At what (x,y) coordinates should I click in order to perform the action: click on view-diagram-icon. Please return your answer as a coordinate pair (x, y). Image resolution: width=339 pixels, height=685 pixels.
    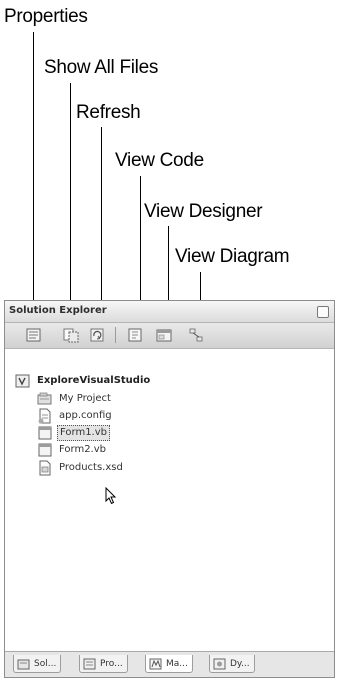
    Looking at the image, I should click on (196, 335).